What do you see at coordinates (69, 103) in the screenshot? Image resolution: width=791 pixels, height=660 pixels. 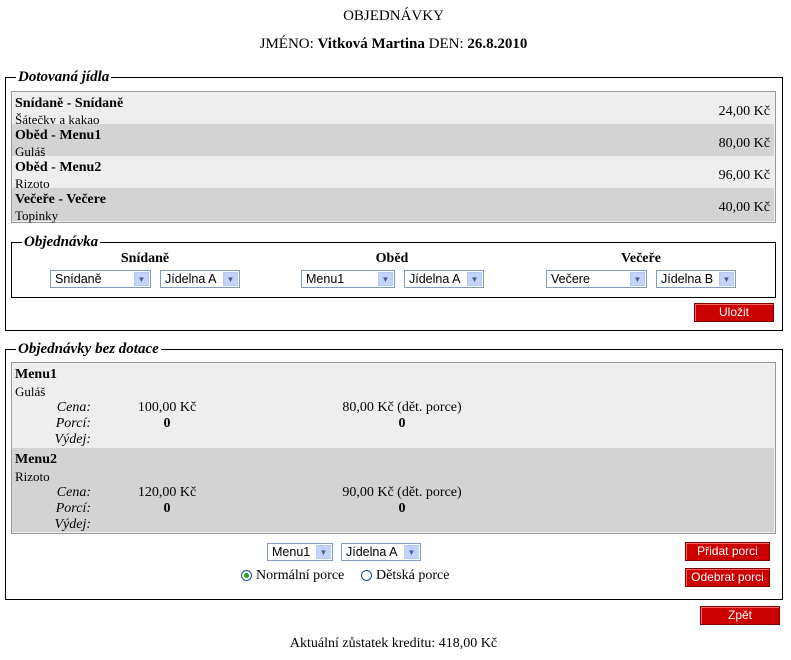 I see `meal-name: Snídaně - Snídaně` at bounding box center [69, 103].